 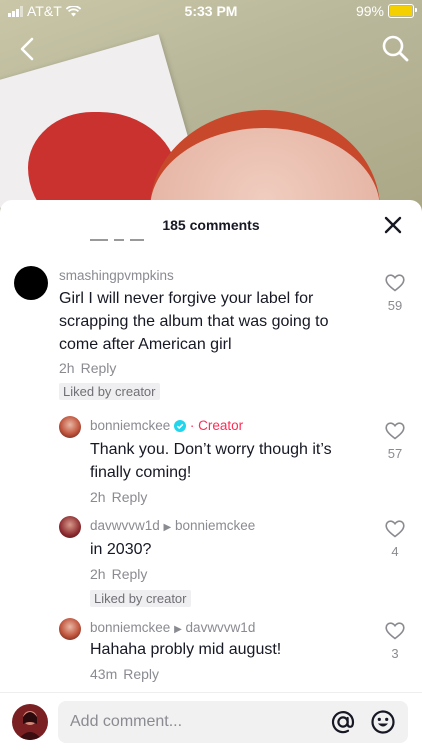 I want to click on reply-username: bonniemckee ▶ davwvvw1d, so click(x=172, y=627).